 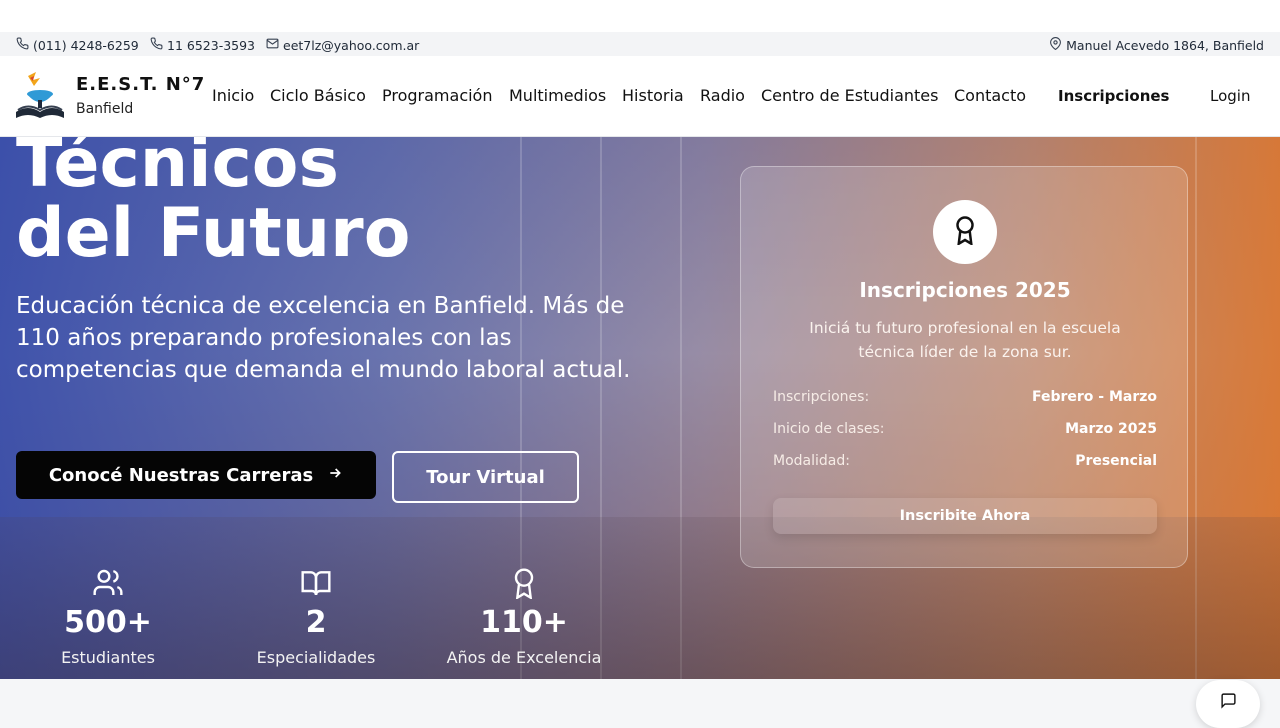 I want to click on headline-line-2: del Futuro, so click(x=213, y=233).